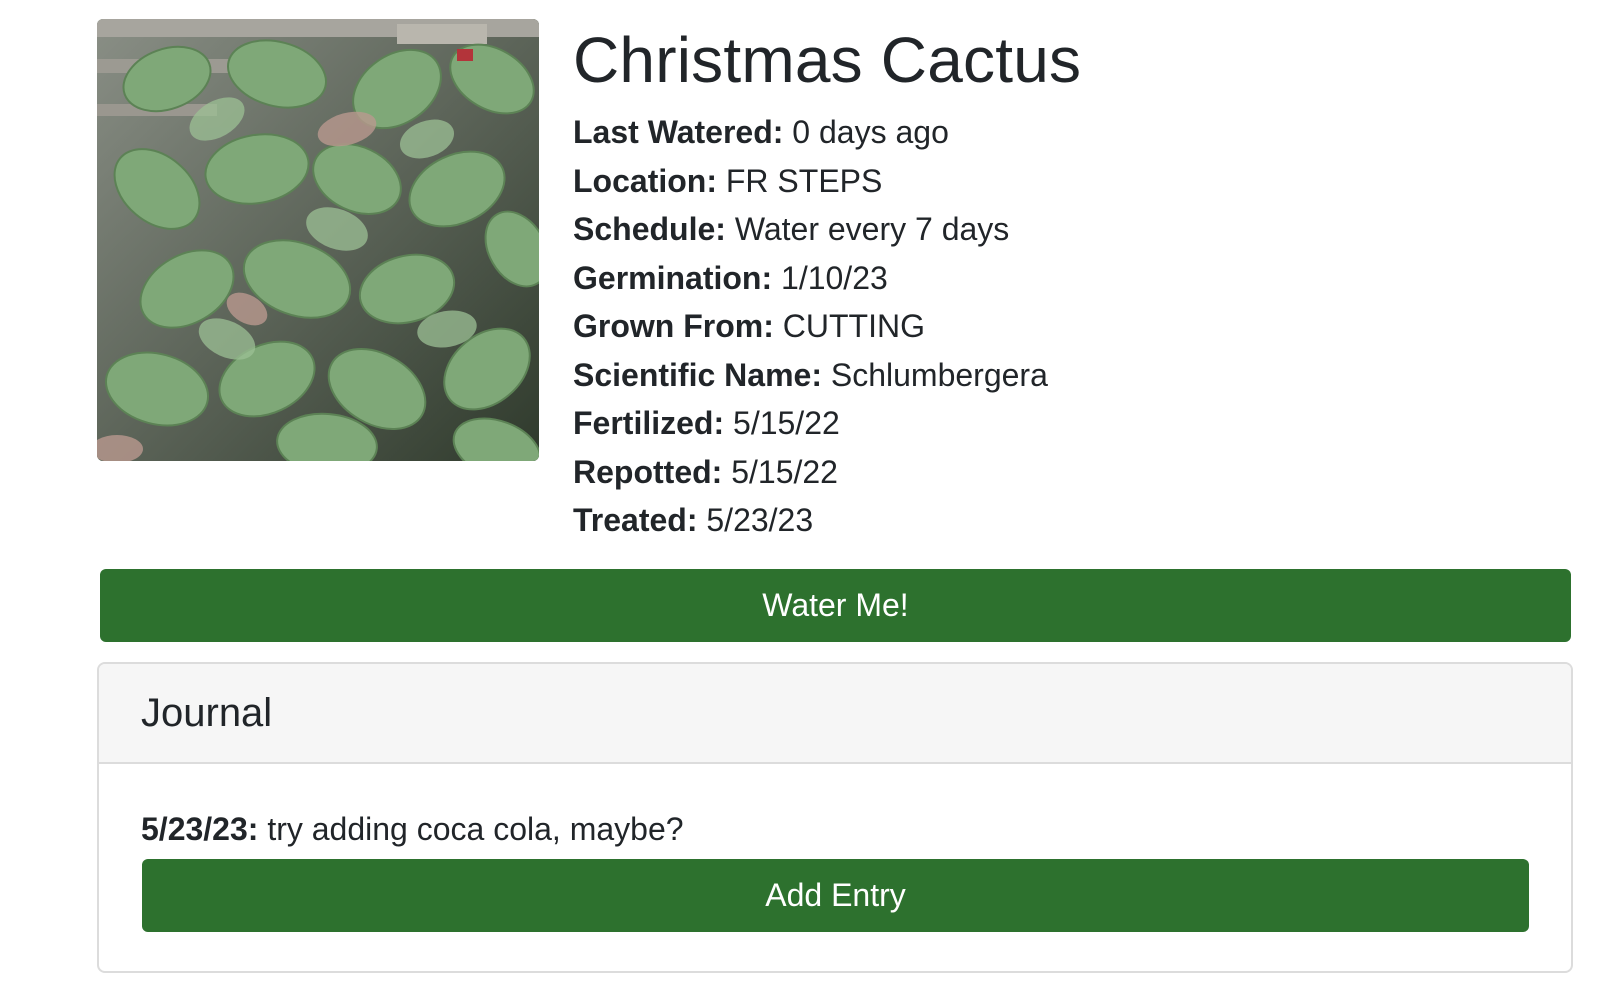 This screenshot has height=984, width=1605. I want to click on plant-name: Christmas Cactus, so click(827, 60).